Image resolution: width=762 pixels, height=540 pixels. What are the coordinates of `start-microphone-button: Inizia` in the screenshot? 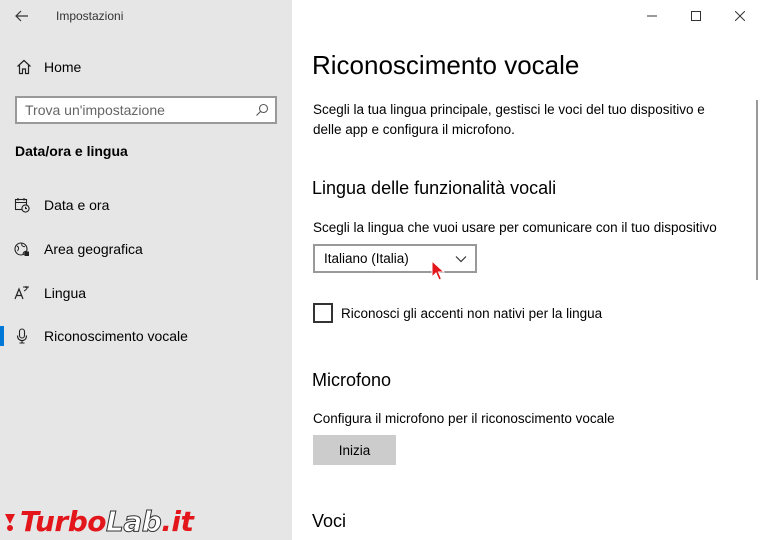 It's located at (354, 450).